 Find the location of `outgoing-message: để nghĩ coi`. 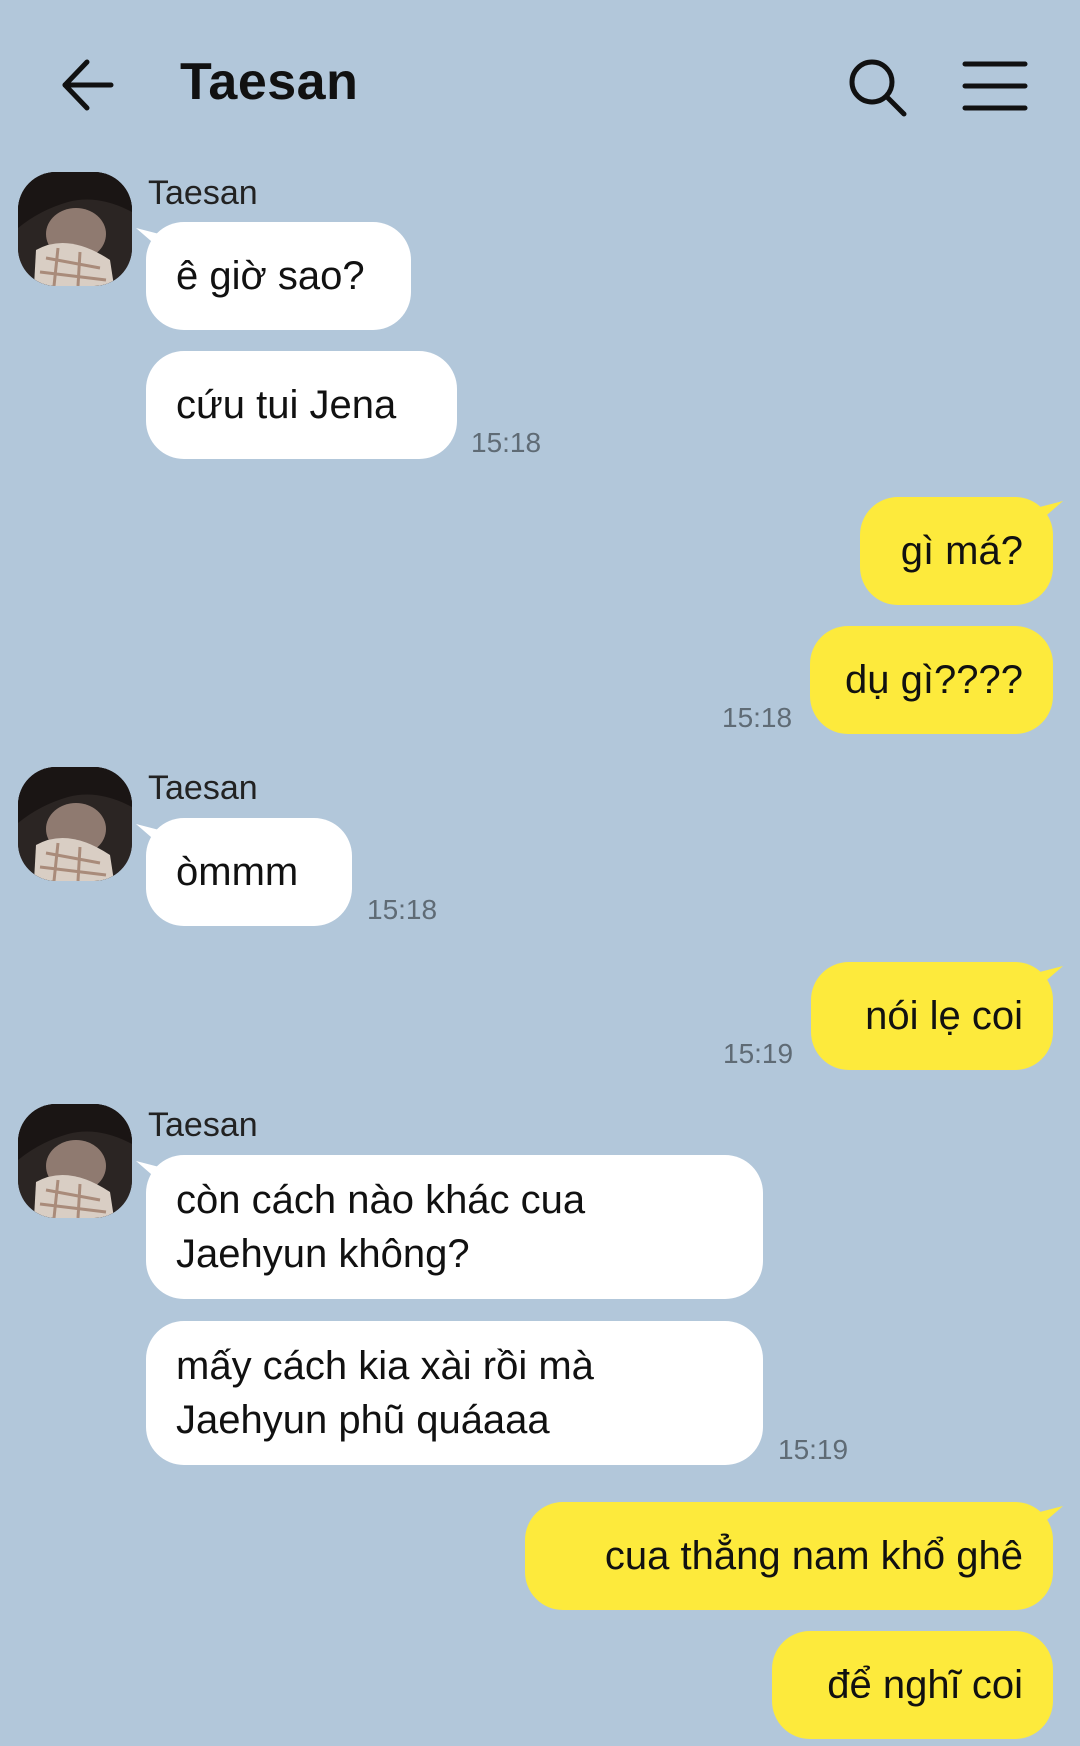

outgoing-message: để nghĩ coi is located at coordinates (912, 1685).